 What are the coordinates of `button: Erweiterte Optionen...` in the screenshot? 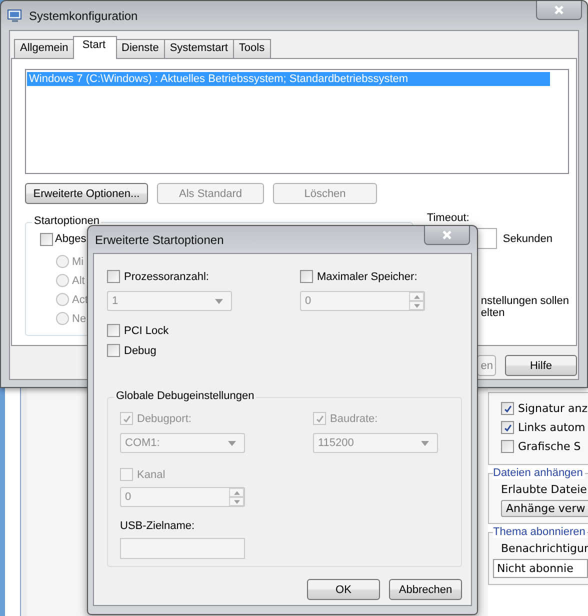 It's located at (86, 193).